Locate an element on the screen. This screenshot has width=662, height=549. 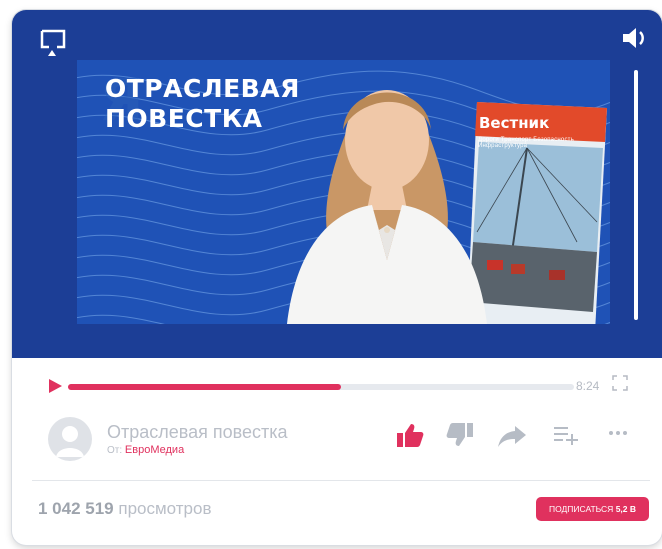
publisher-link: ЕвроМедиа is located at coordinates (154, 450).